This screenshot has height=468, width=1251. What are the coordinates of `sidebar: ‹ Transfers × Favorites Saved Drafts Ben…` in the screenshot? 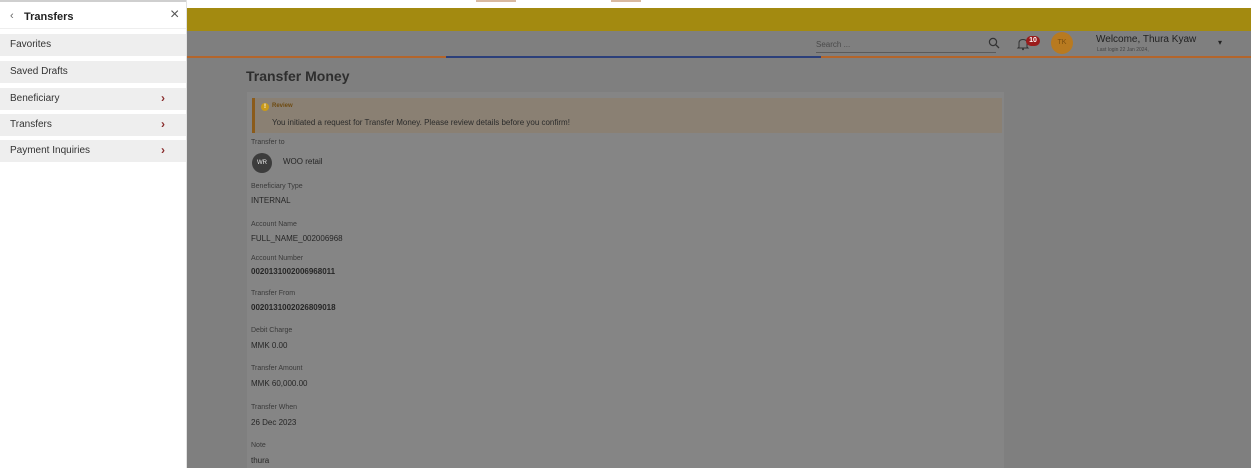 It's located at (93, 234).